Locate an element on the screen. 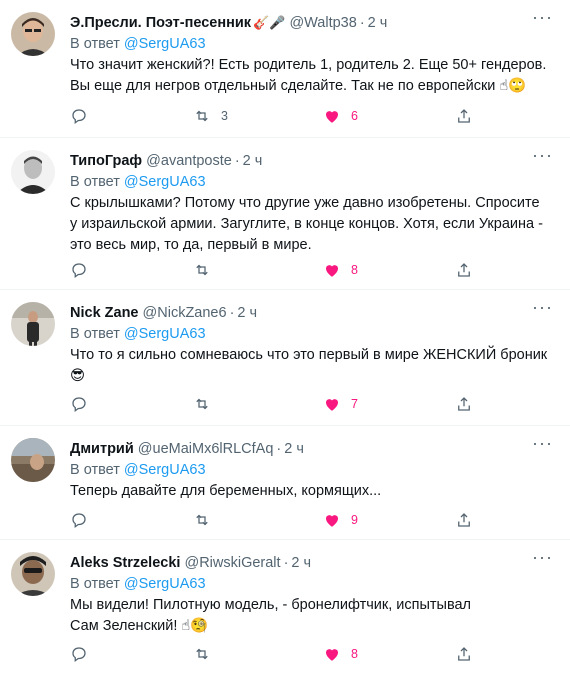 The width and height of the screenshot is (570, 682). display-name: Aleks Strzelecki is located at coordinates (125, 563).